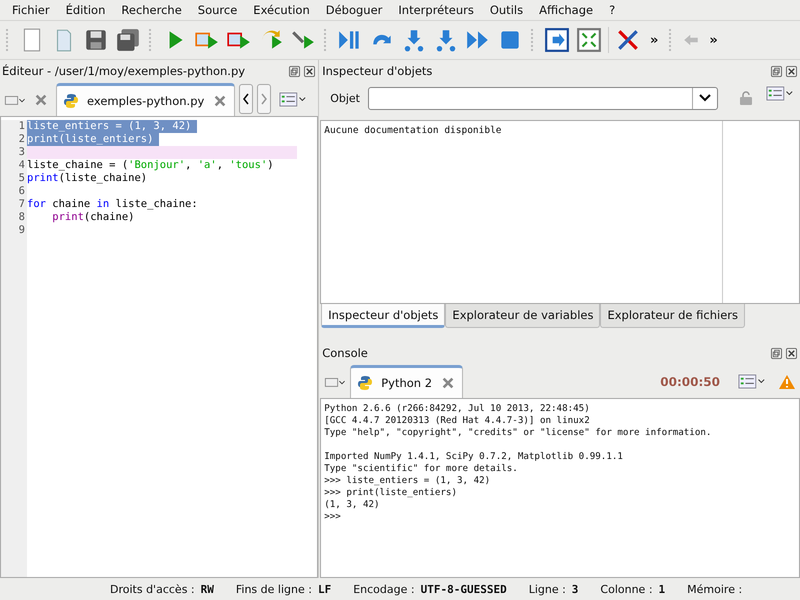 The width and height of the screenshot is (800, 600). Describe the element at coordinates (128, 40) in the screenshot. I see `floppy-disks-icon` at that location.